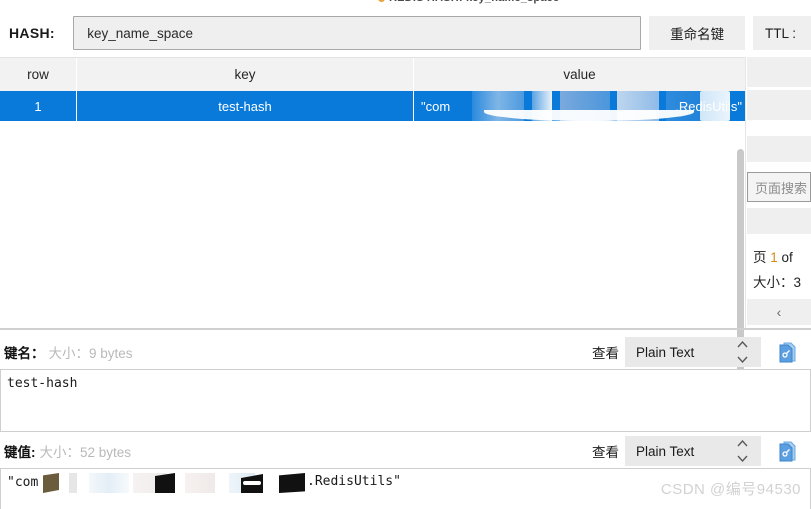  I want to click on tab-close-icon: ×, so click(566, 2).